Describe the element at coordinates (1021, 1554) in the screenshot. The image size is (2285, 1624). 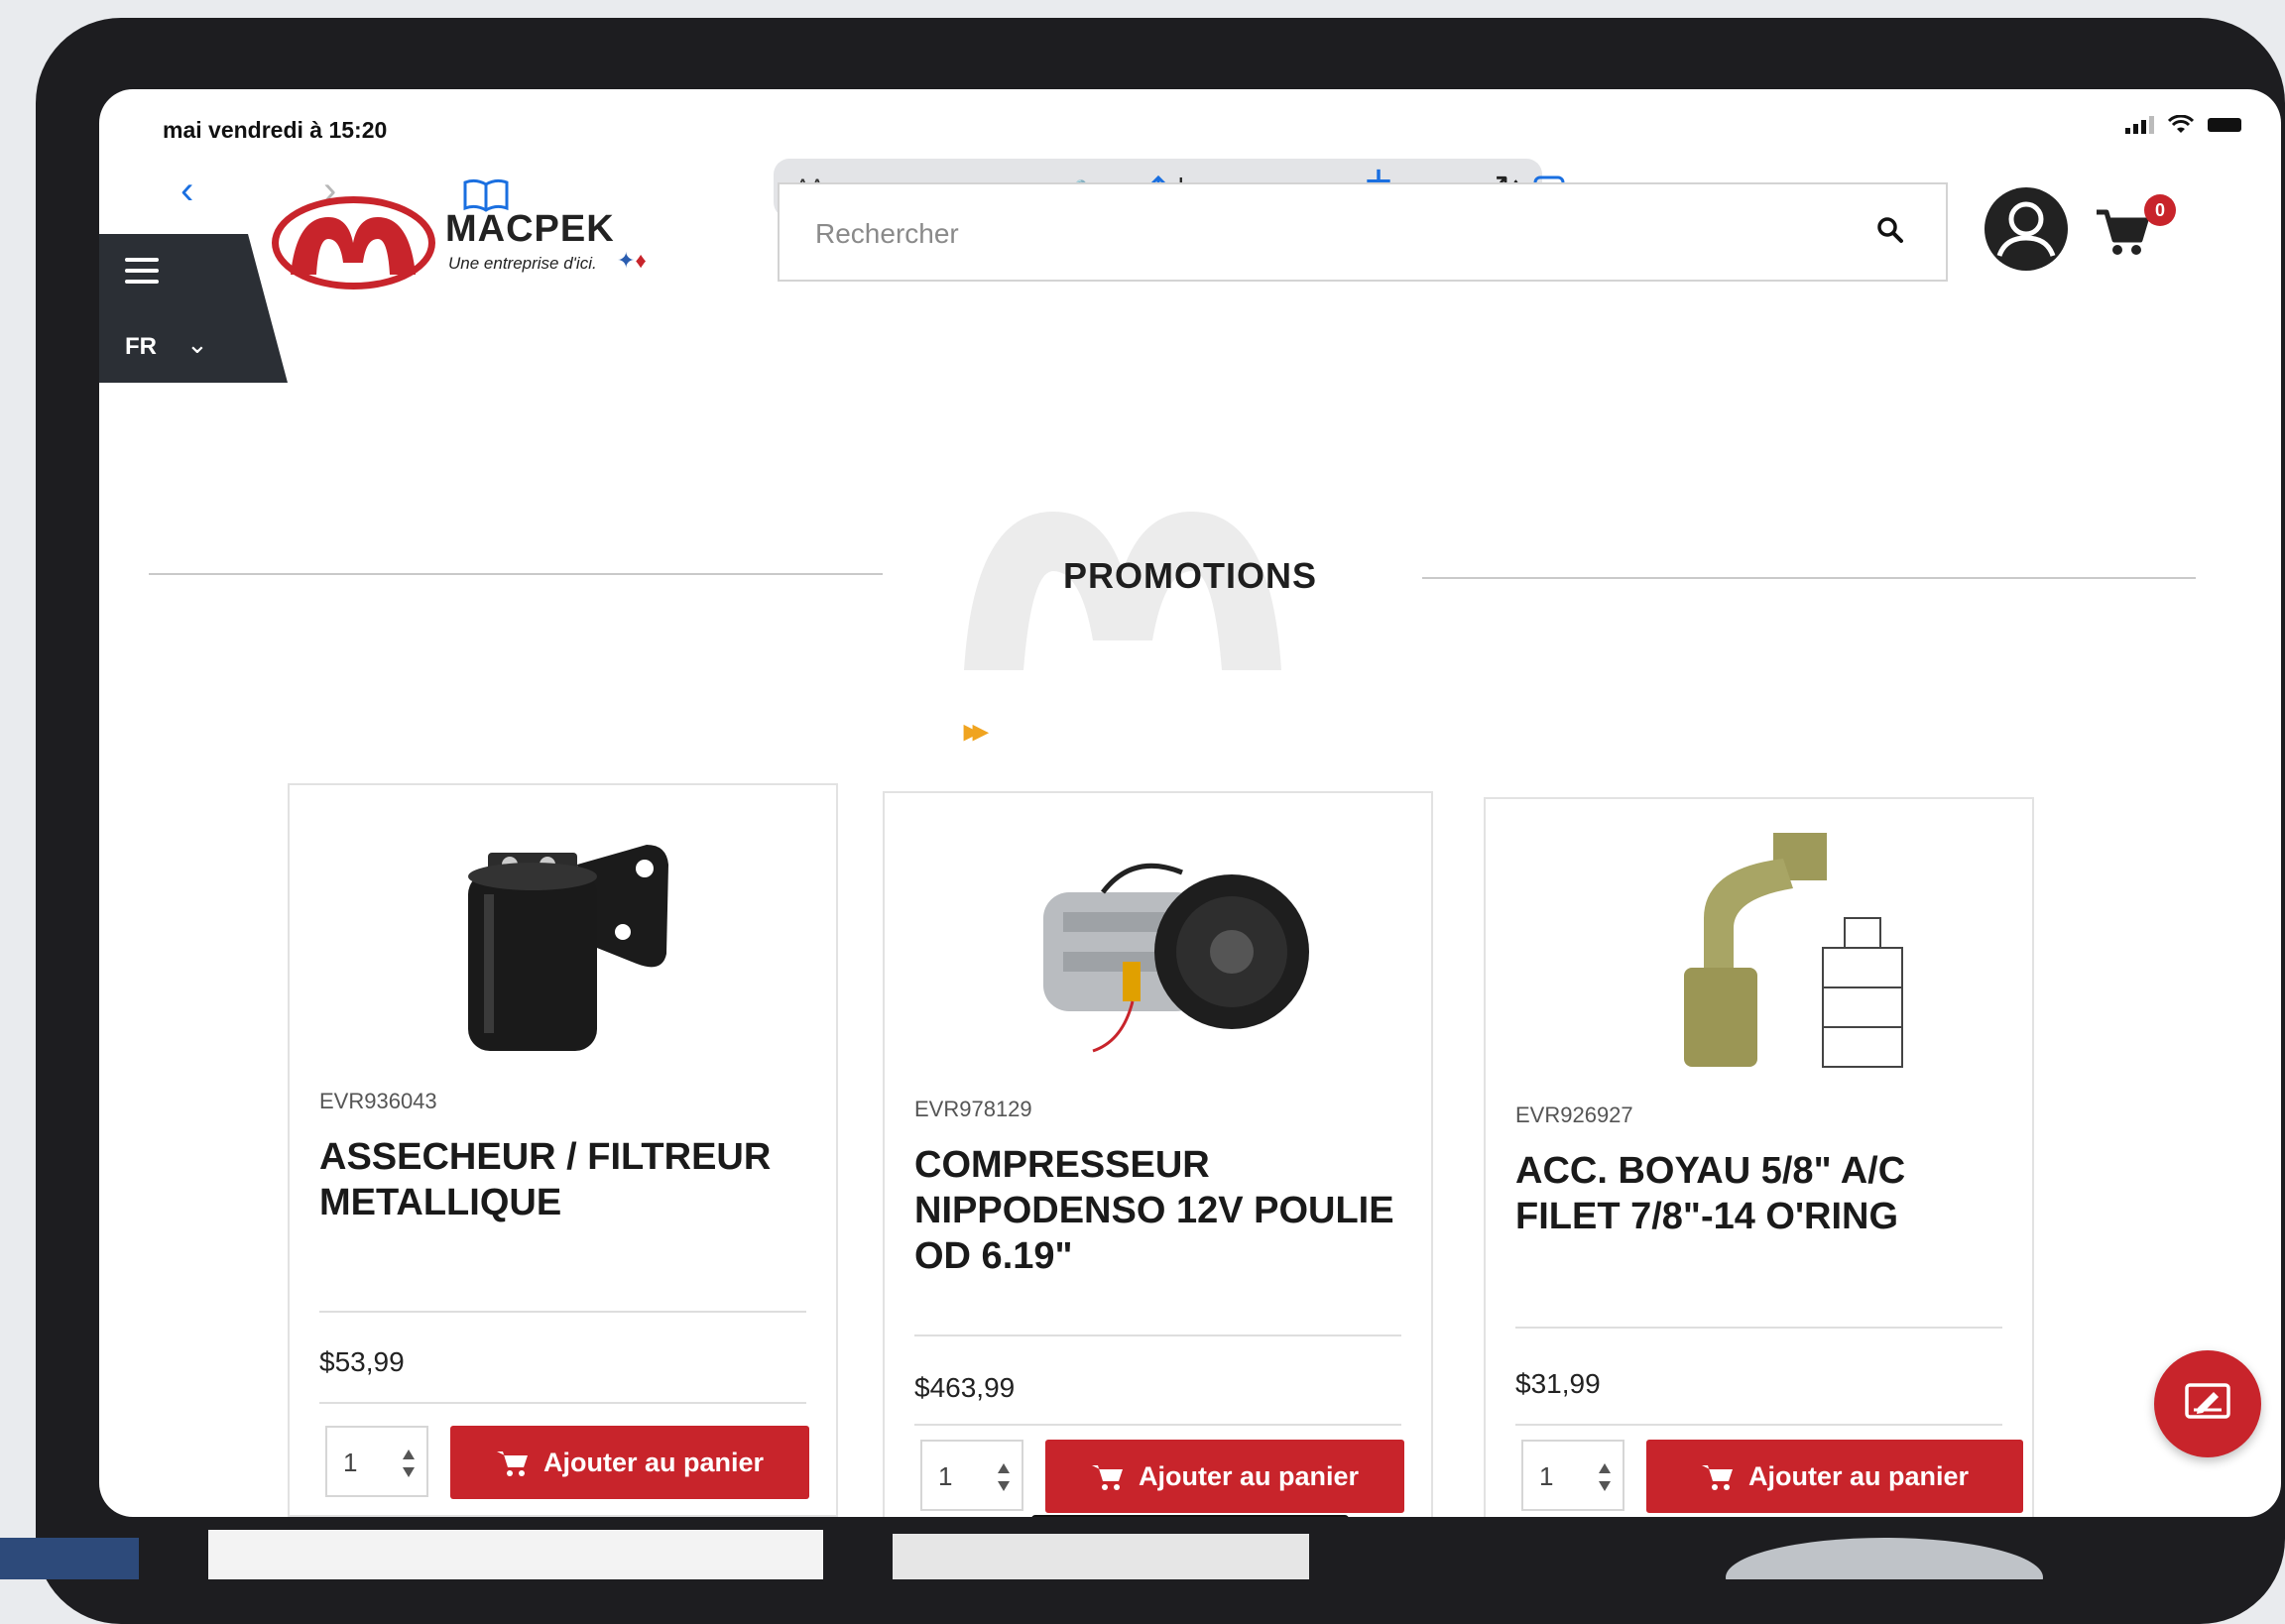
I see `desk-items-decoration` at that location.